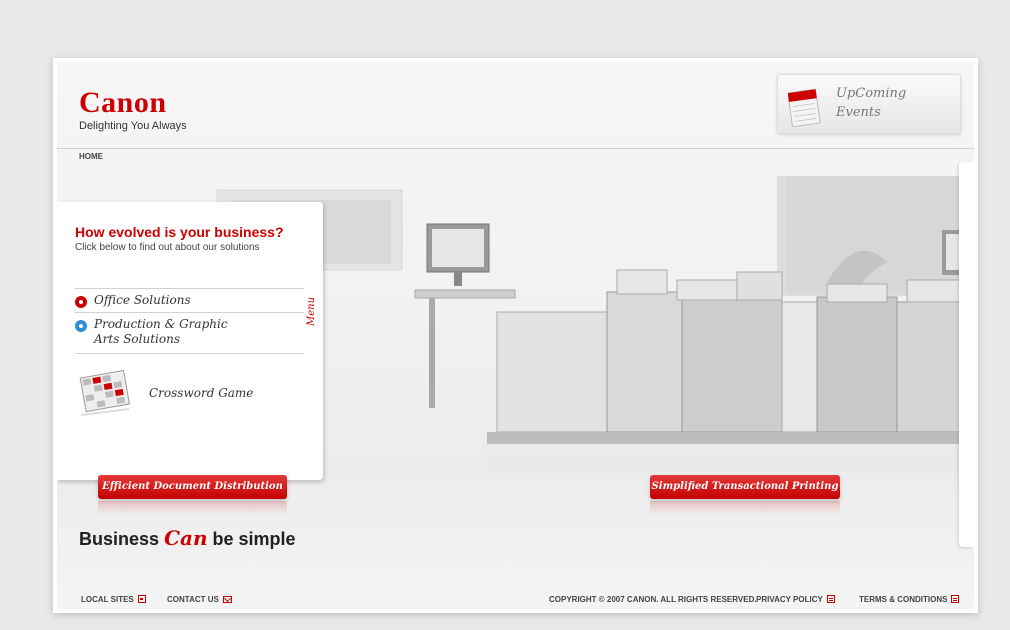 Image resolution: width=1010 pixels, height=630 pixels. I want to click on slogan-reflection: Business, so click(119, 539).